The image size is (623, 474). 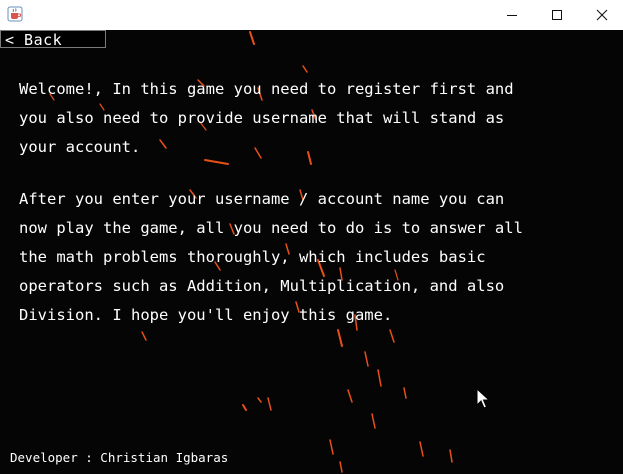 I want to click on maximize-icon, so click(x=557, y=15).